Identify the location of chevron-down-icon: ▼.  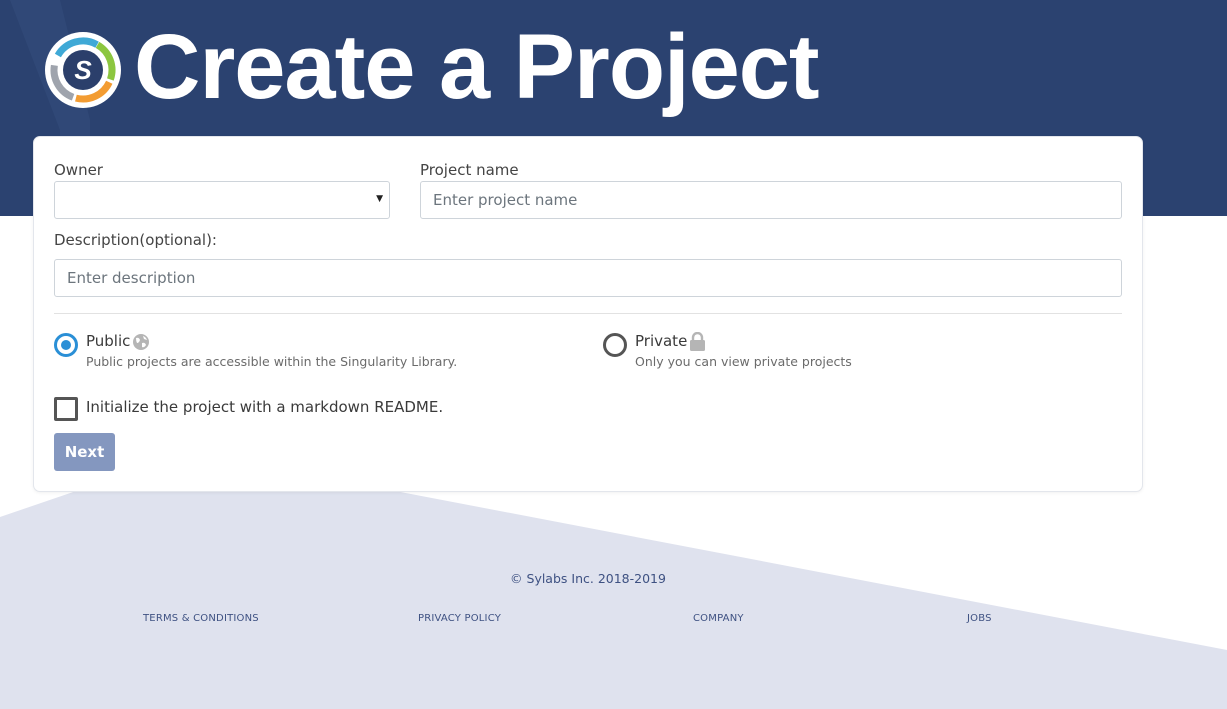
(379, 199).